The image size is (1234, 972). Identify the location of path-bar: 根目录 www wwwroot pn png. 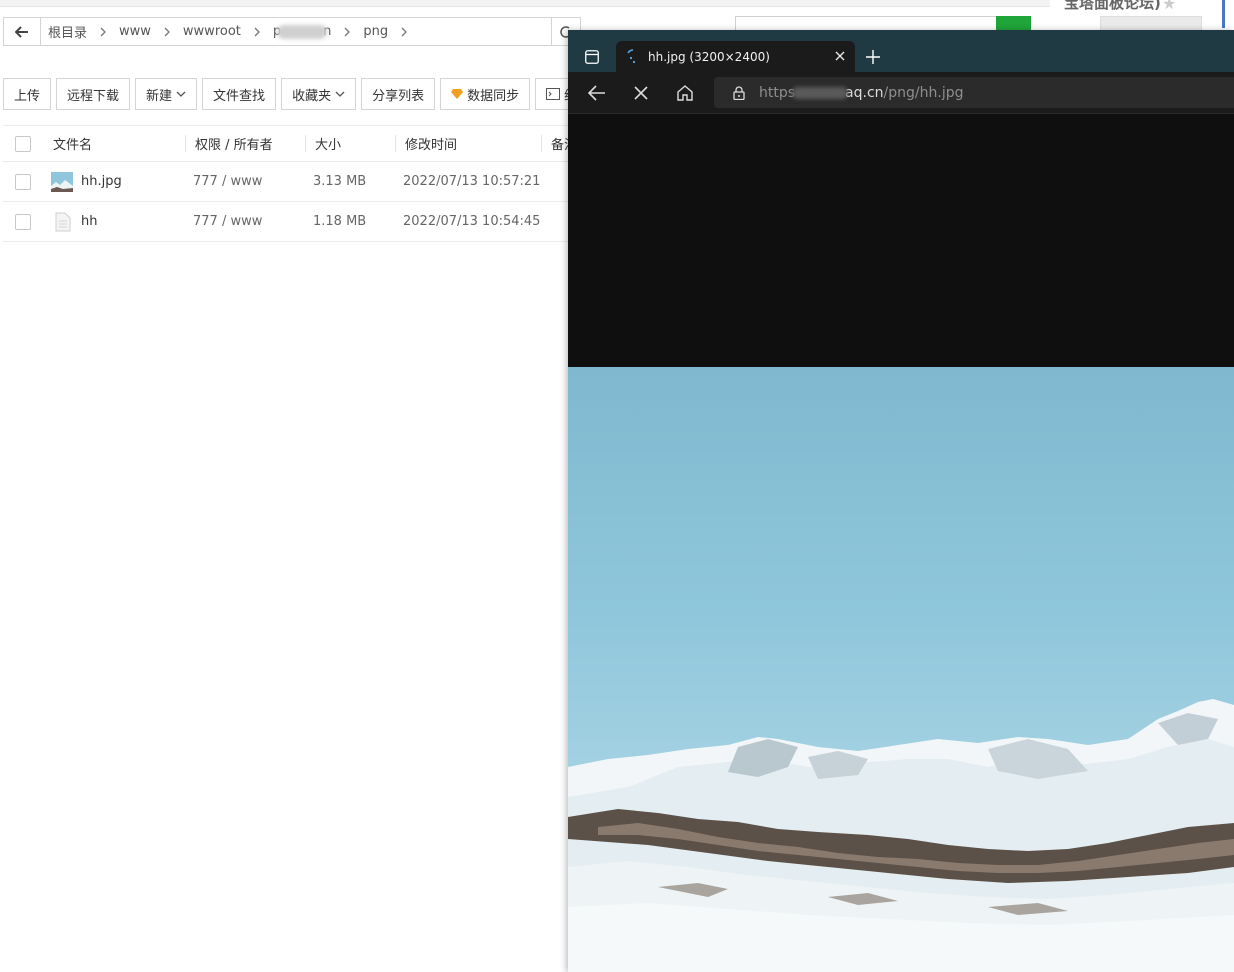
(292, 31).